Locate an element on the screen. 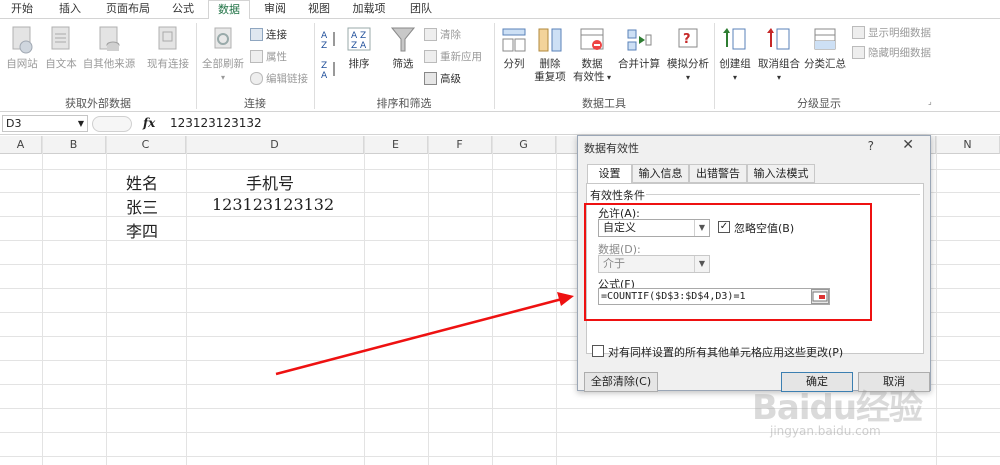 The width and height of the screenshot is (1000, 465). hide-detail-button: 隐藏明细数据 is located at coordinates (891, 53).